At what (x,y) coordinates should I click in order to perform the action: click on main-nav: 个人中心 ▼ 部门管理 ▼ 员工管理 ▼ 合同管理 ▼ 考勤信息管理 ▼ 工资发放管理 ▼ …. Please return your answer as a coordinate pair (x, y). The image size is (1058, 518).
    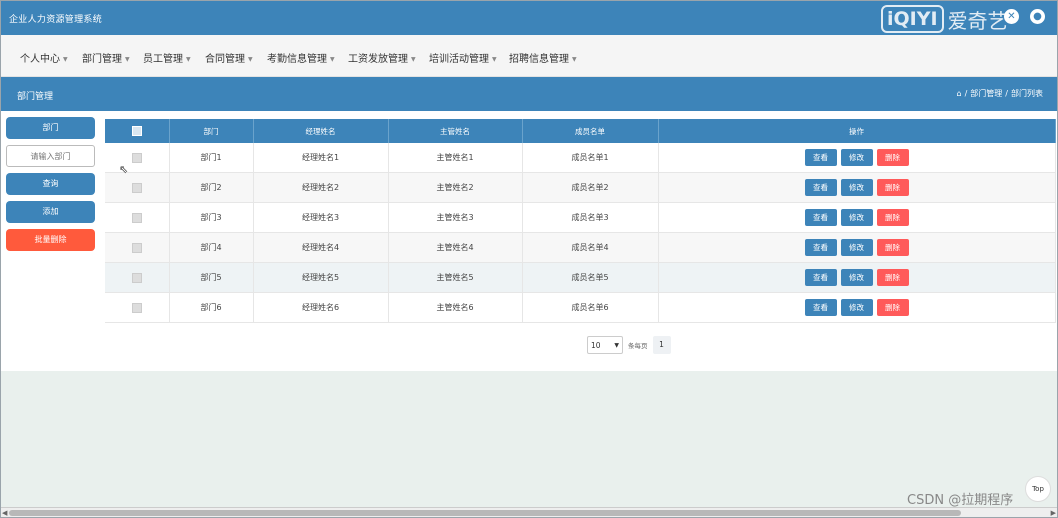
    Looking at the image, I should click on (529, 56).